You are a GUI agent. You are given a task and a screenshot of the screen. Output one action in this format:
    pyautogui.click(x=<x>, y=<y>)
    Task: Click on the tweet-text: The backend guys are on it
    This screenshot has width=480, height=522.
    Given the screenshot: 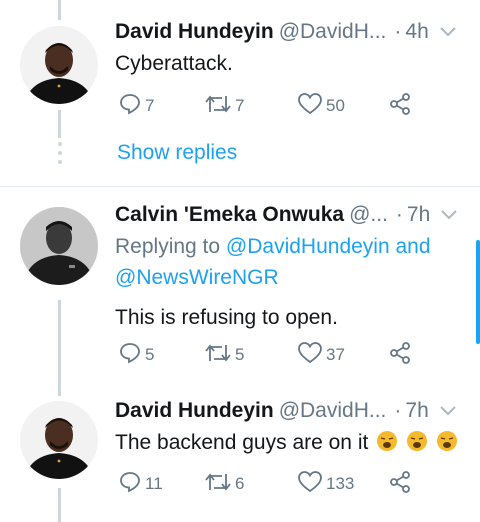 What is the action you would take?
    pyautogui.click(x=292, y=442)
    